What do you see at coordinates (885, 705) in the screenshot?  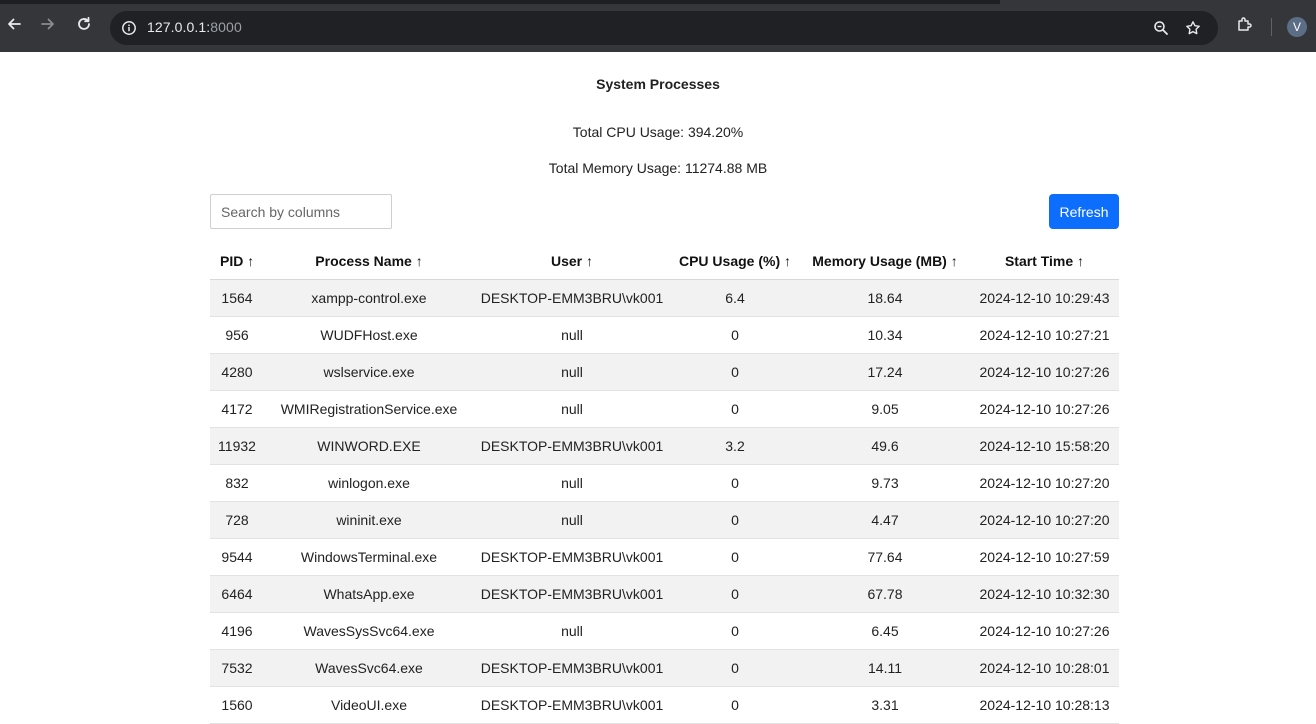 I see `memory-usage-cell: 3.31` at bounding box center [885, 705].